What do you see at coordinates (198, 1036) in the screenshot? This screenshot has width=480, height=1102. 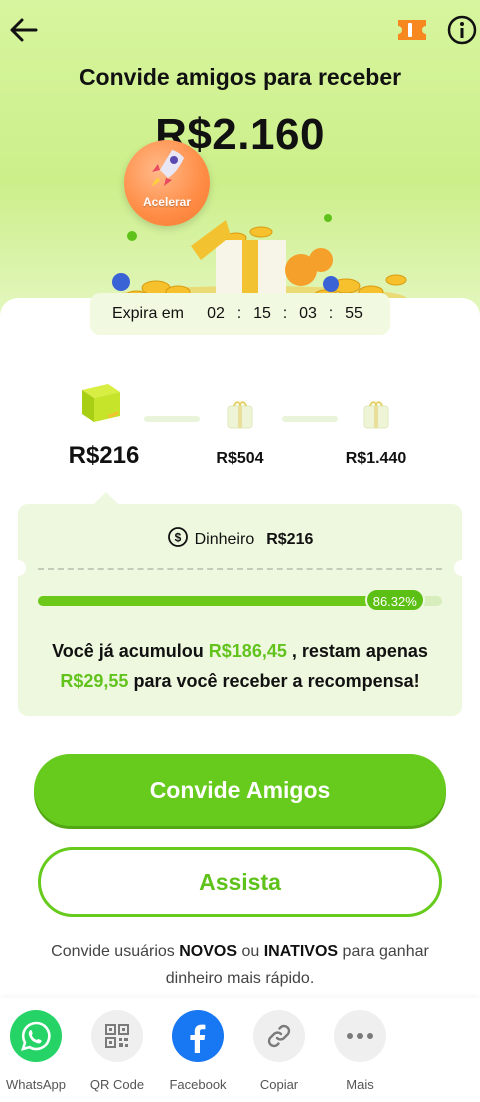 I see `facebook-icon` at bounding box center [198, 1036].